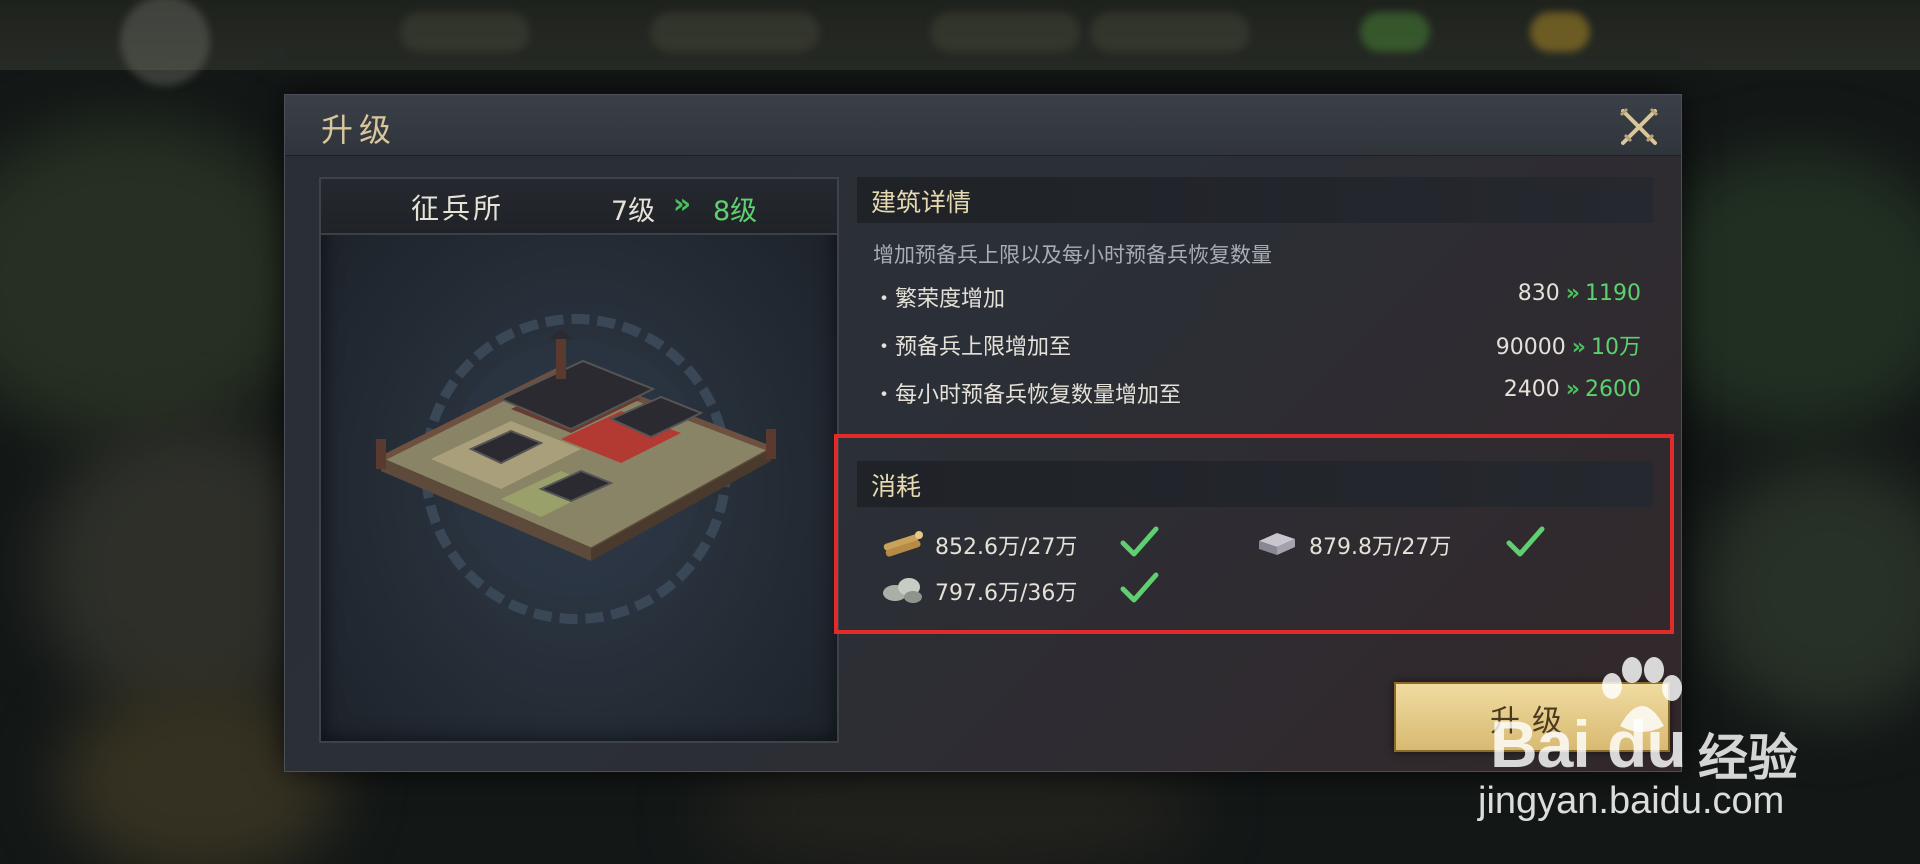  Describe the element at coordinates (1532, 721) in the screenshot. I see `upgrade-button-label: 升级` at that location.